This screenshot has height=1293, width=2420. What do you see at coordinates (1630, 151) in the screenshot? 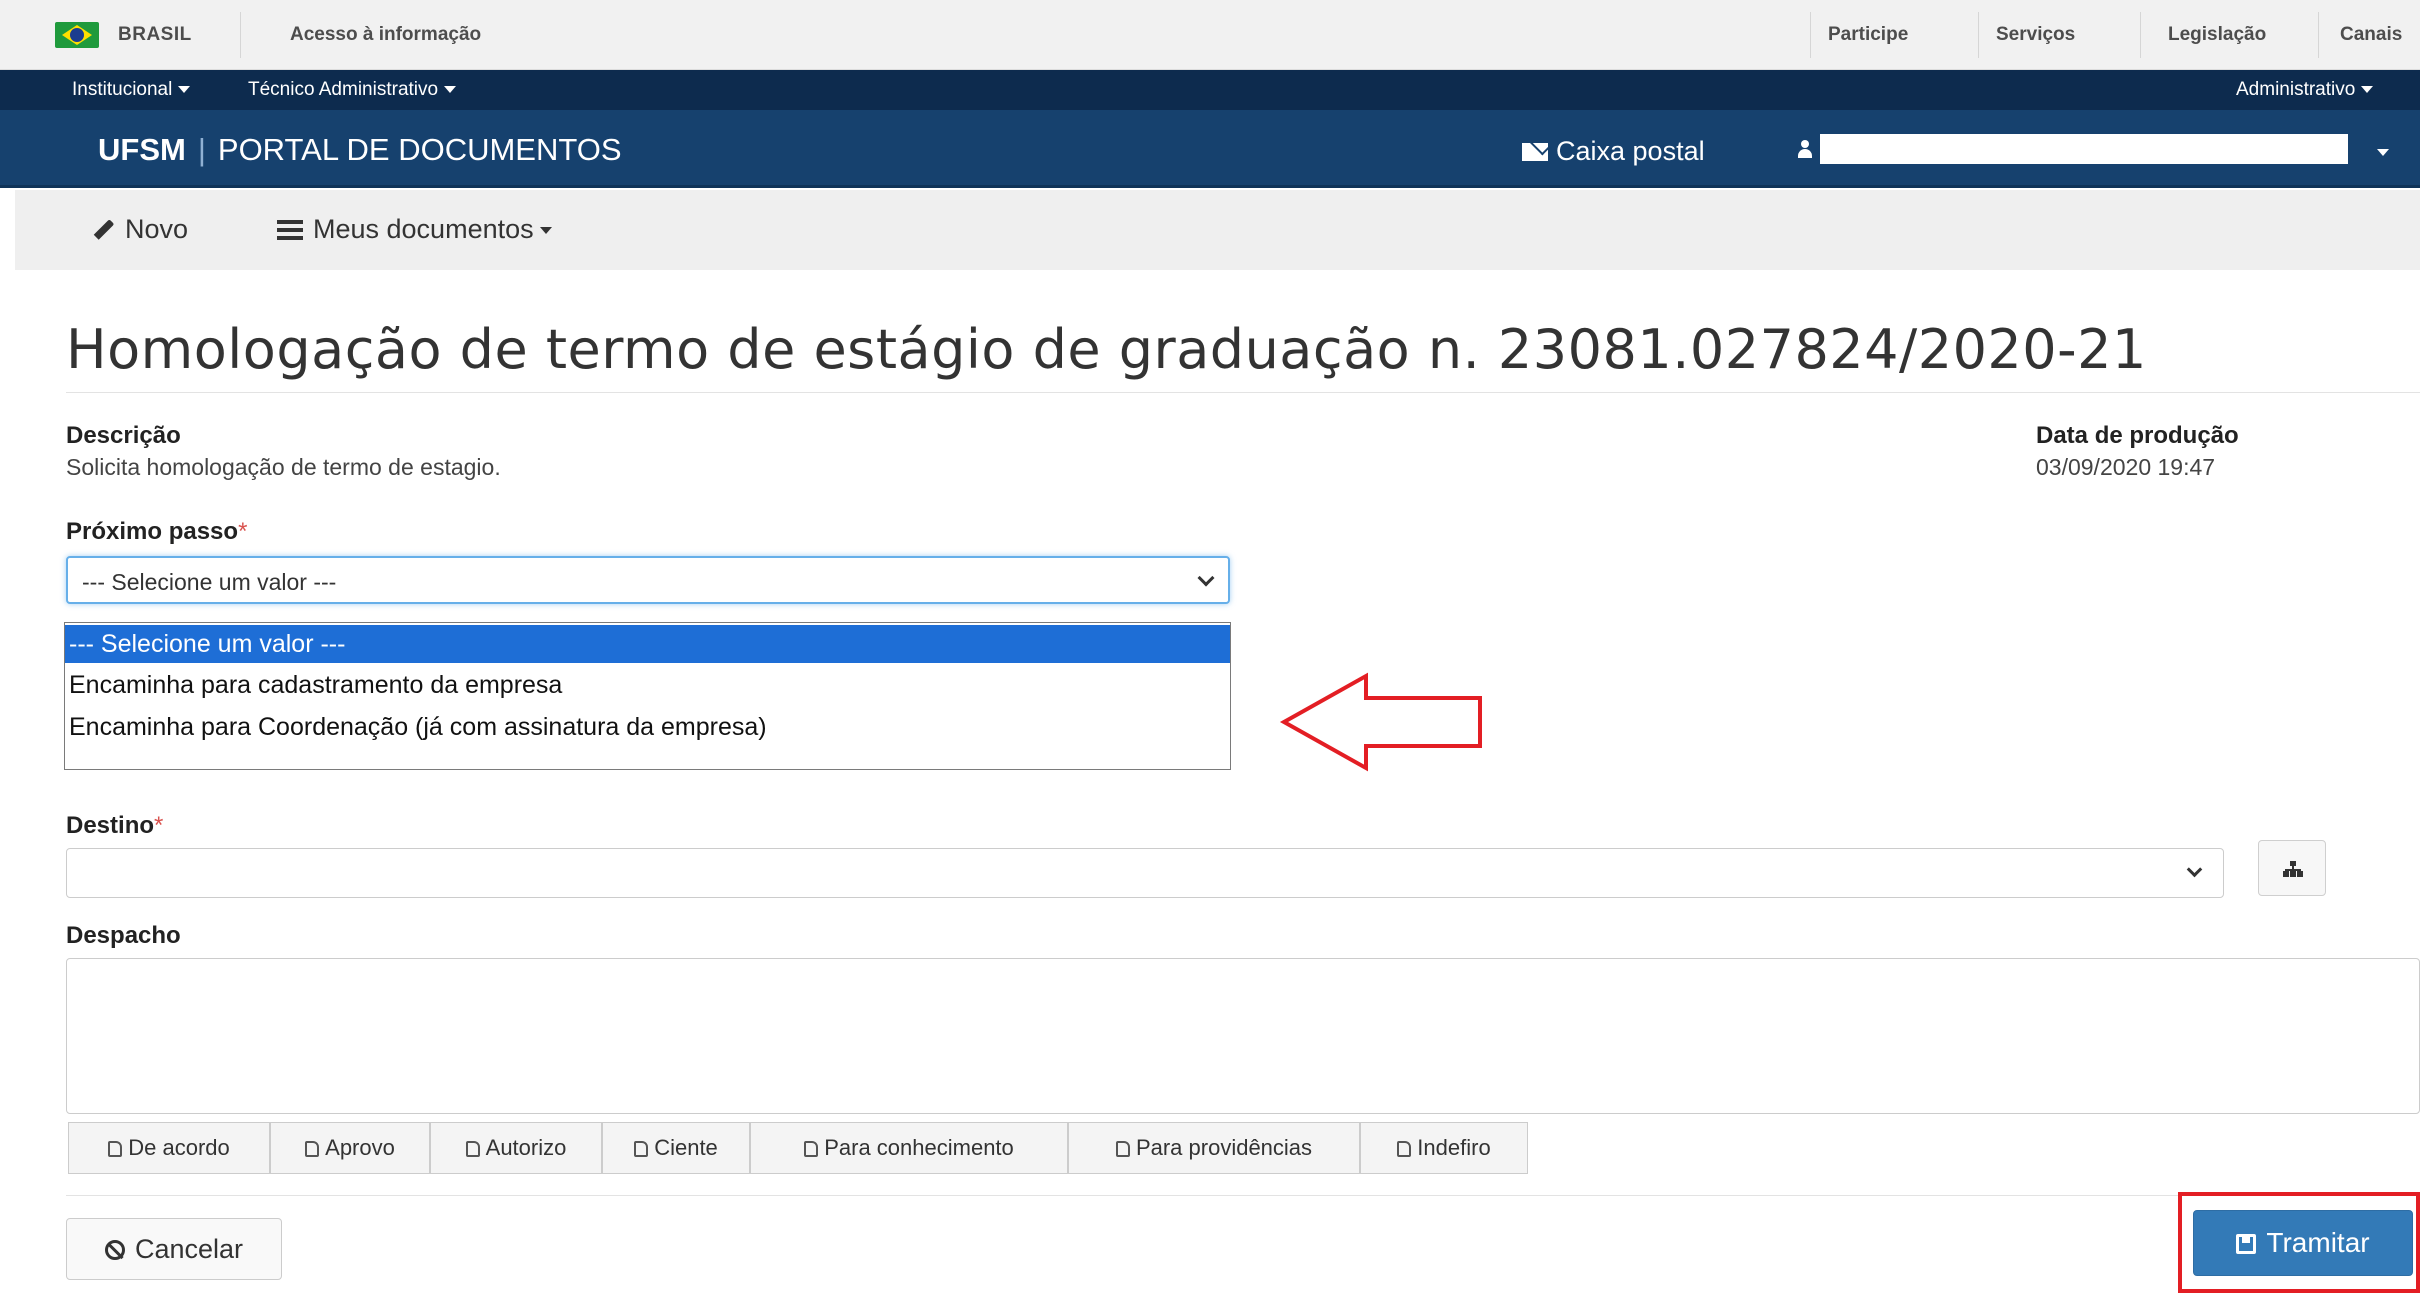
I see `caixa-postal-label: Caixa postal` at bounding box center [1630, 151].